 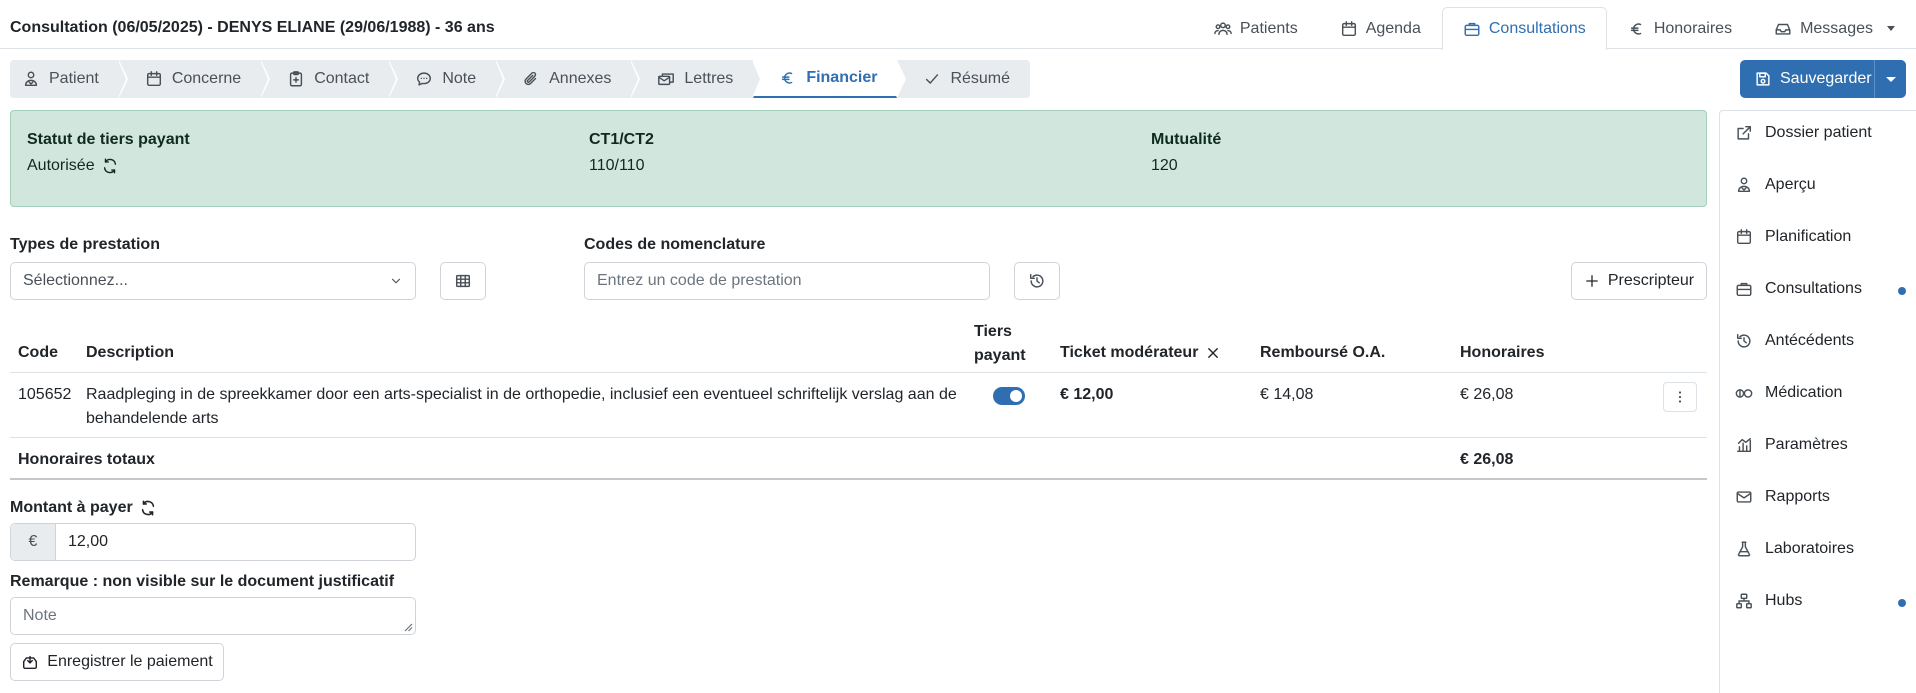 I want to click on step-label: Patient, so click(x=74, y=78).